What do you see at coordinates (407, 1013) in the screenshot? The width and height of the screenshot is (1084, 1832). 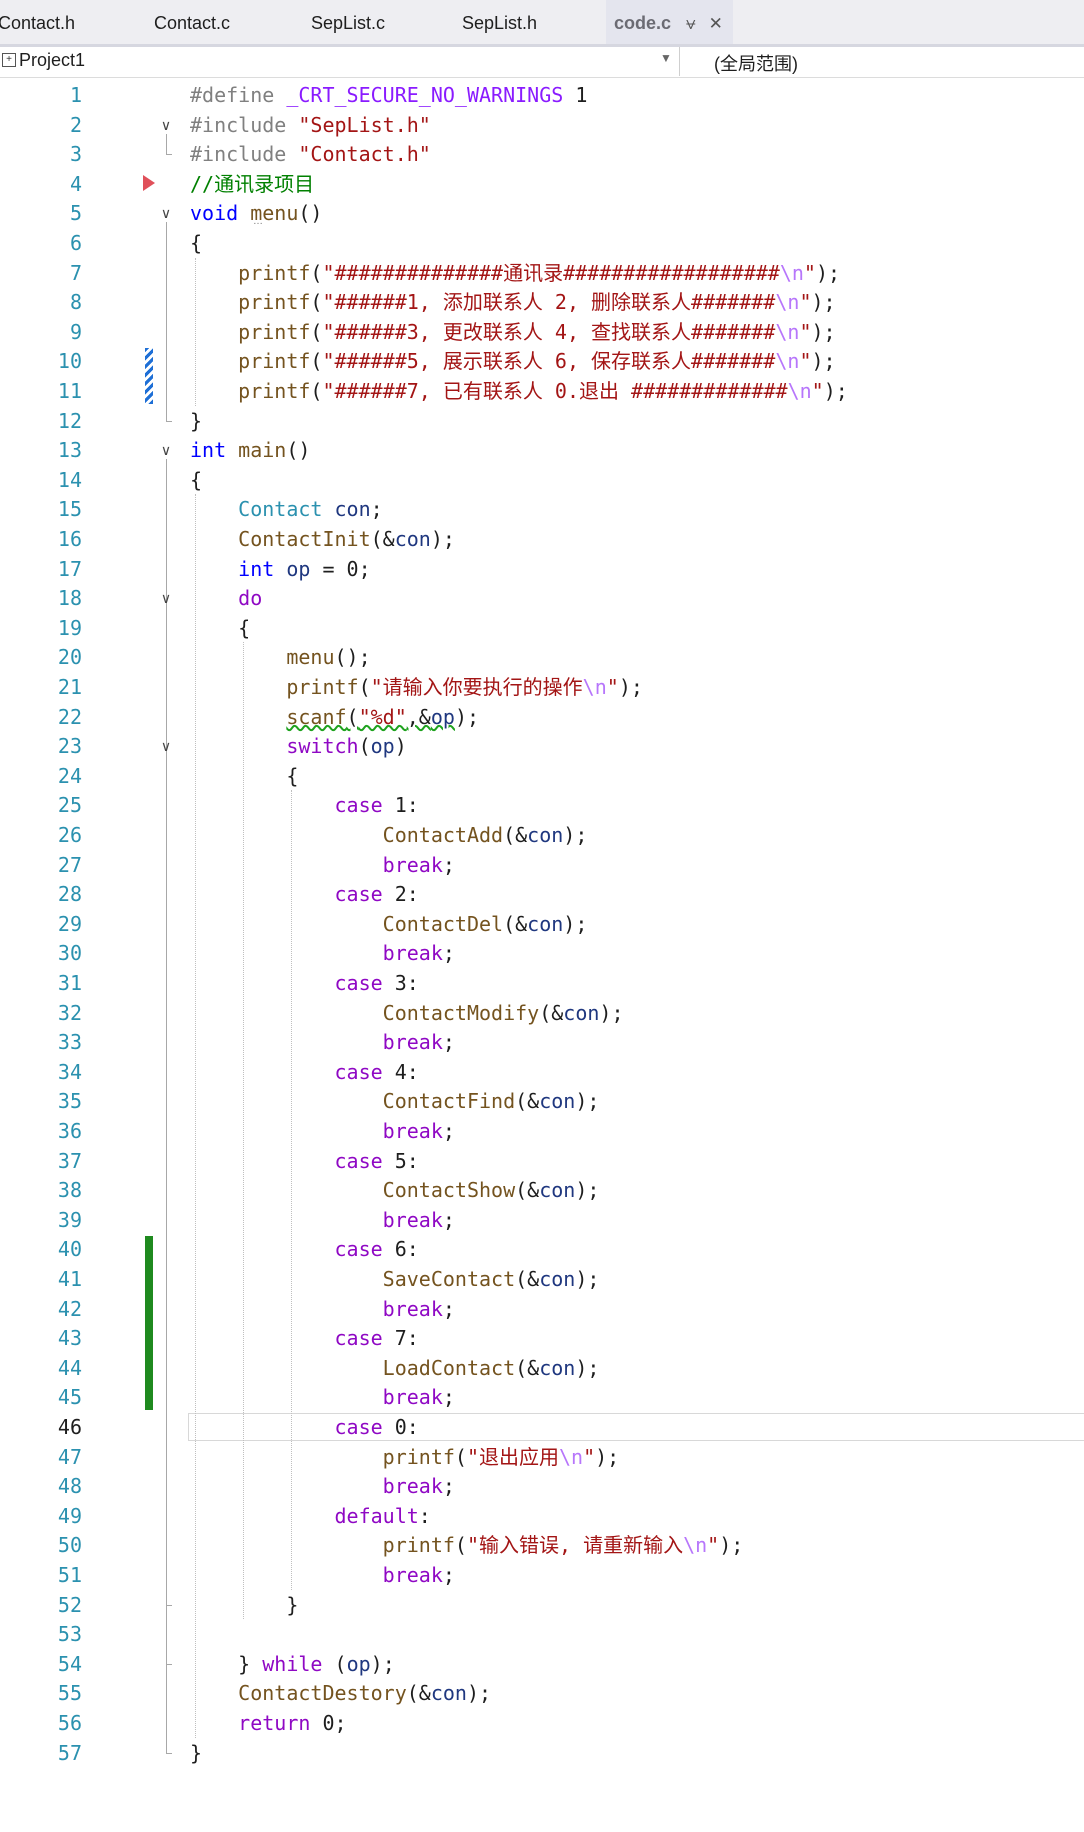 I see `code-text: ContactModify(&con);` at bounding box center [407, 1013].